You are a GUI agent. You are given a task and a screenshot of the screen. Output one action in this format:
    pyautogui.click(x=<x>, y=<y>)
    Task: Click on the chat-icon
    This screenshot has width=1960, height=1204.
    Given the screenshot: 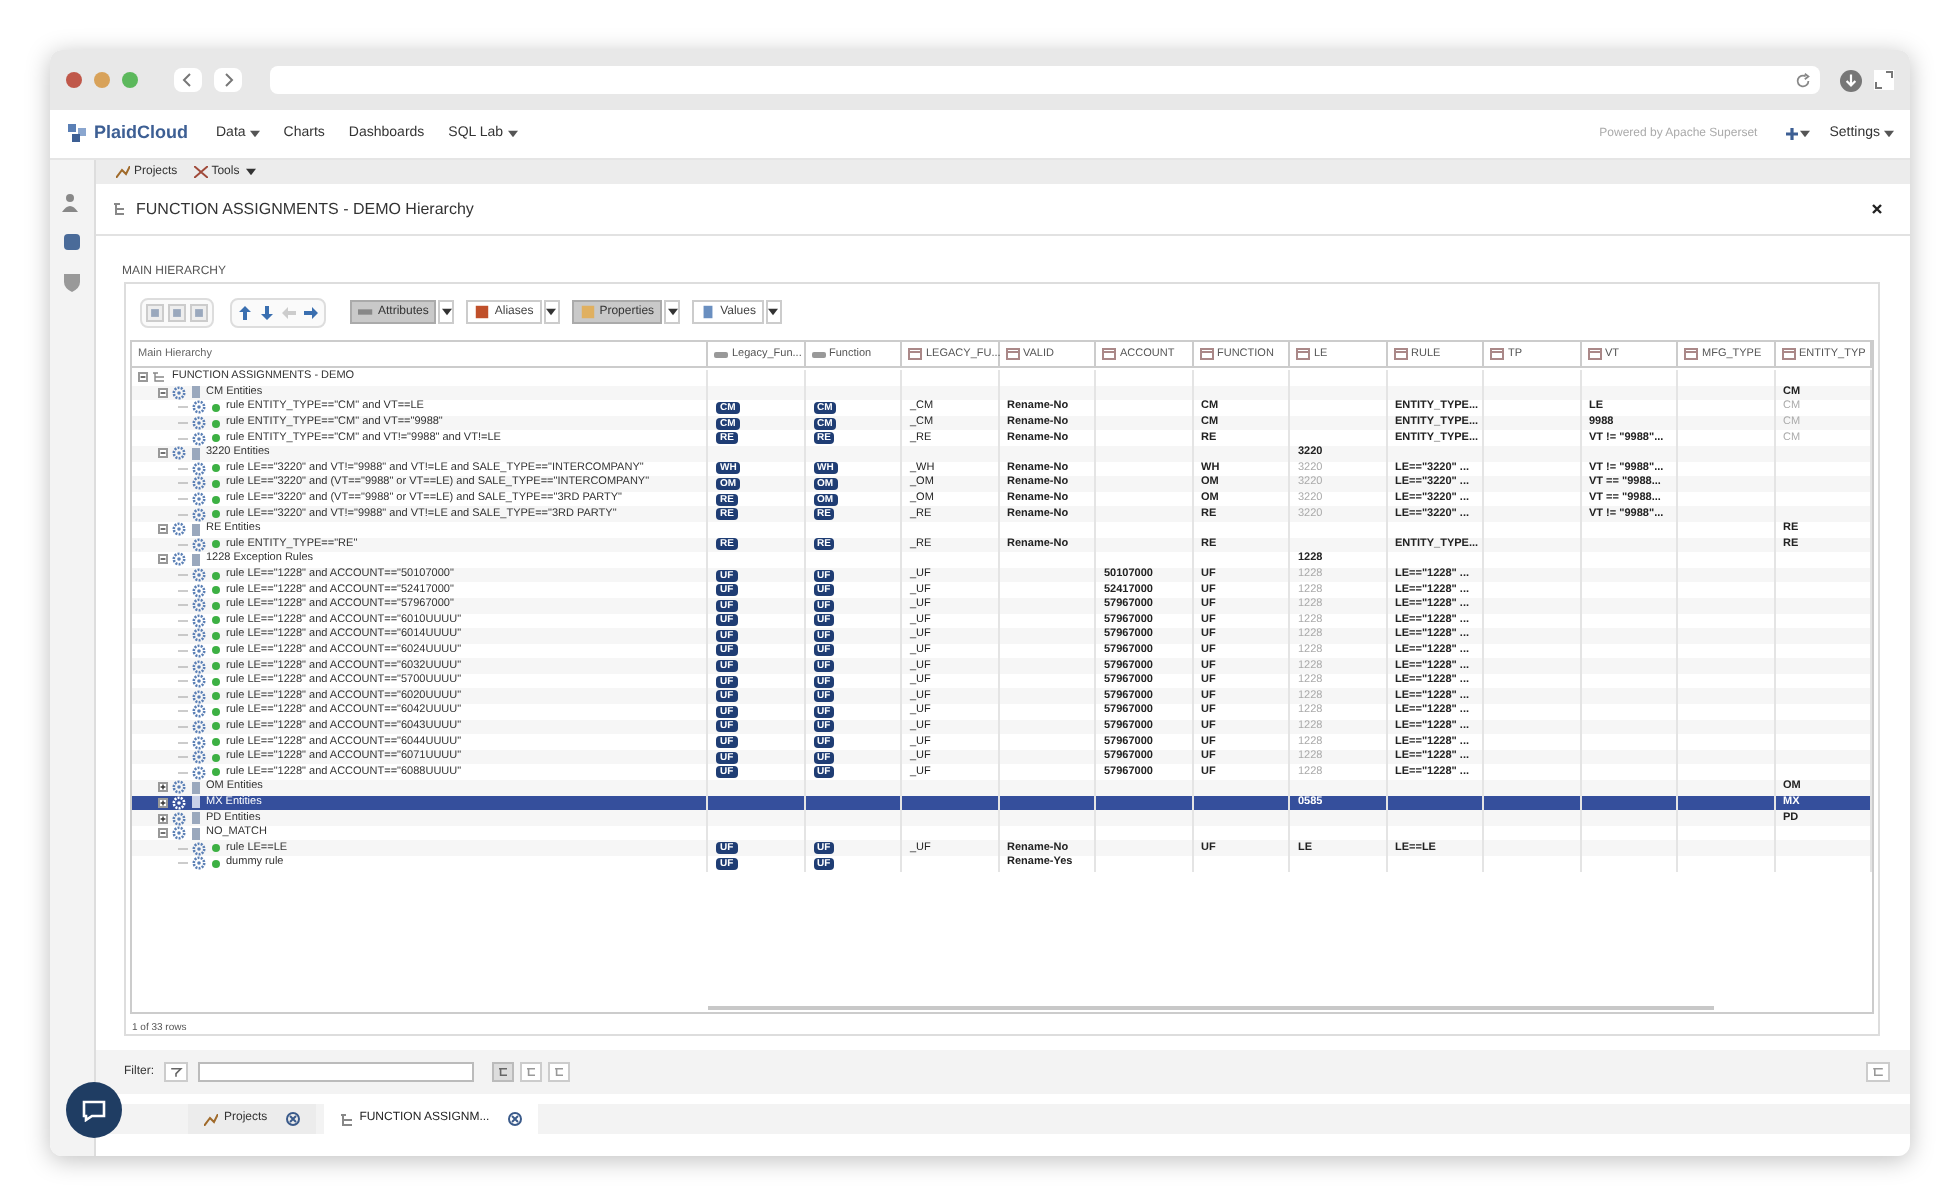 What is the action you would take?
    pyautogui.click(x=94, y=1110)
    